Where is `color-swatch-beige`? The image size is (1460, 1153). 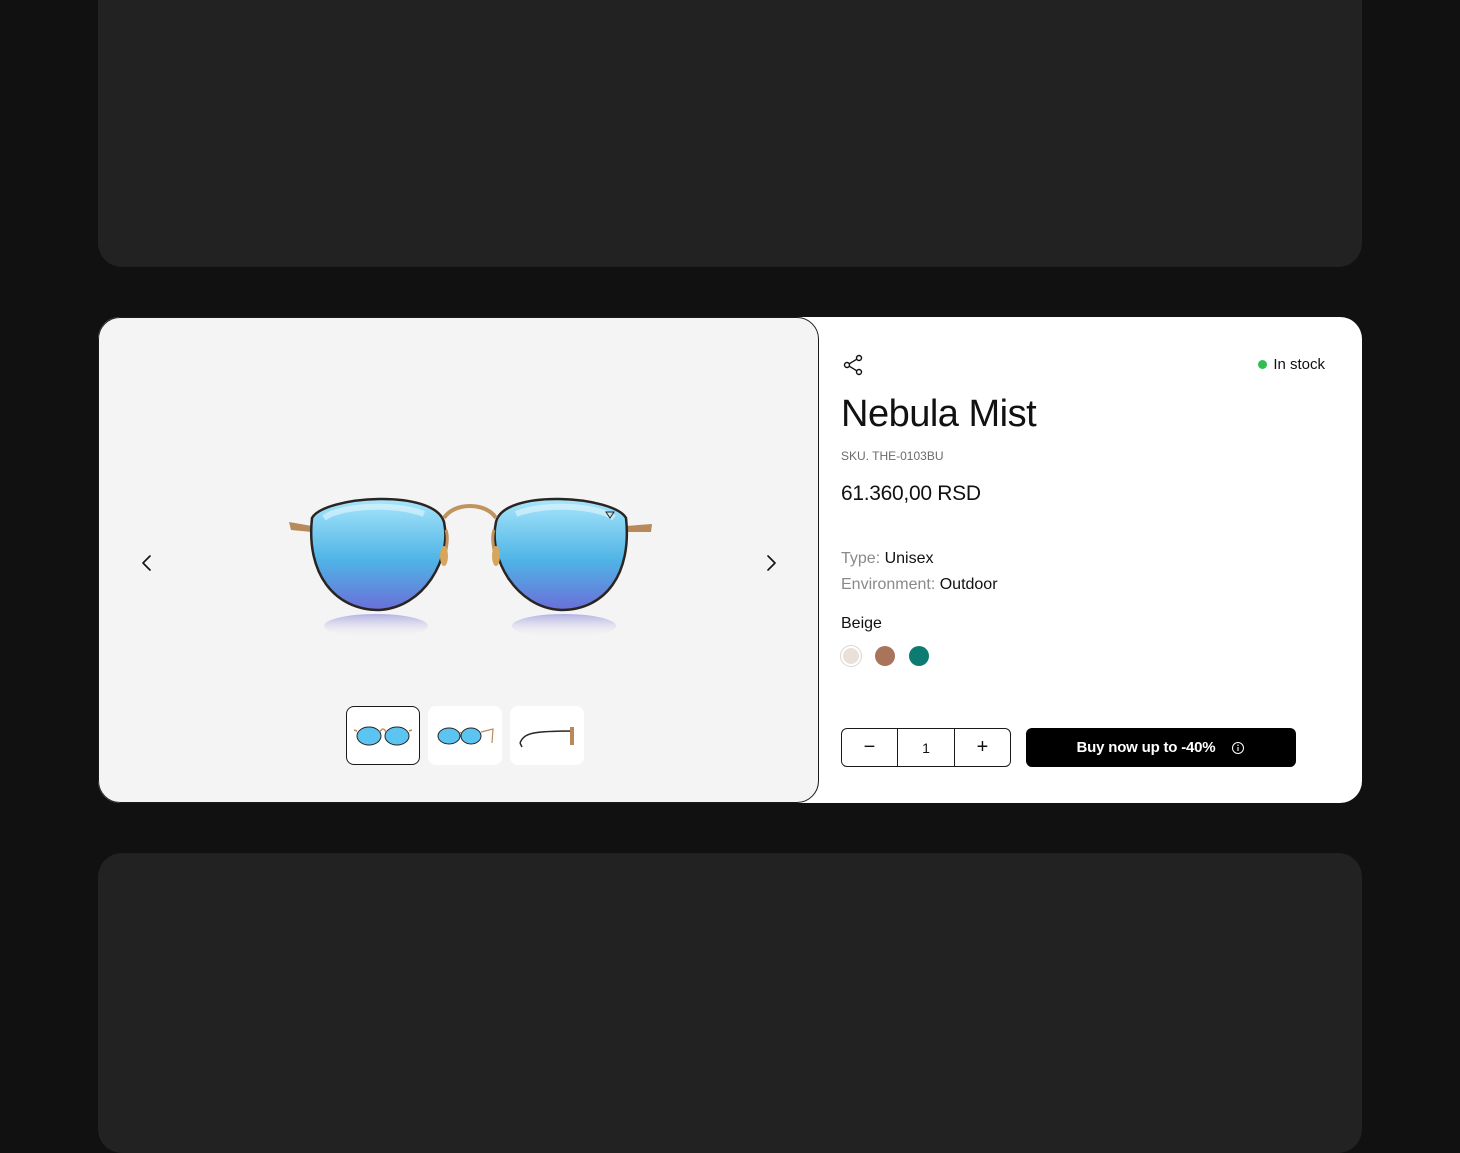
color-swatch-beige is located at coordinates (851, 656).